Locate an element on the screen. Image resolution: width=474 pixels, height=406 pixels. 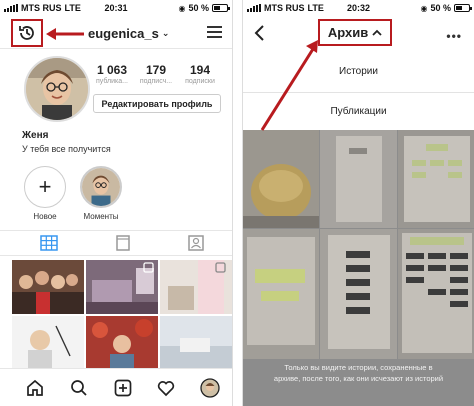
followers-count: 179 is located at coordinates (156, 70).